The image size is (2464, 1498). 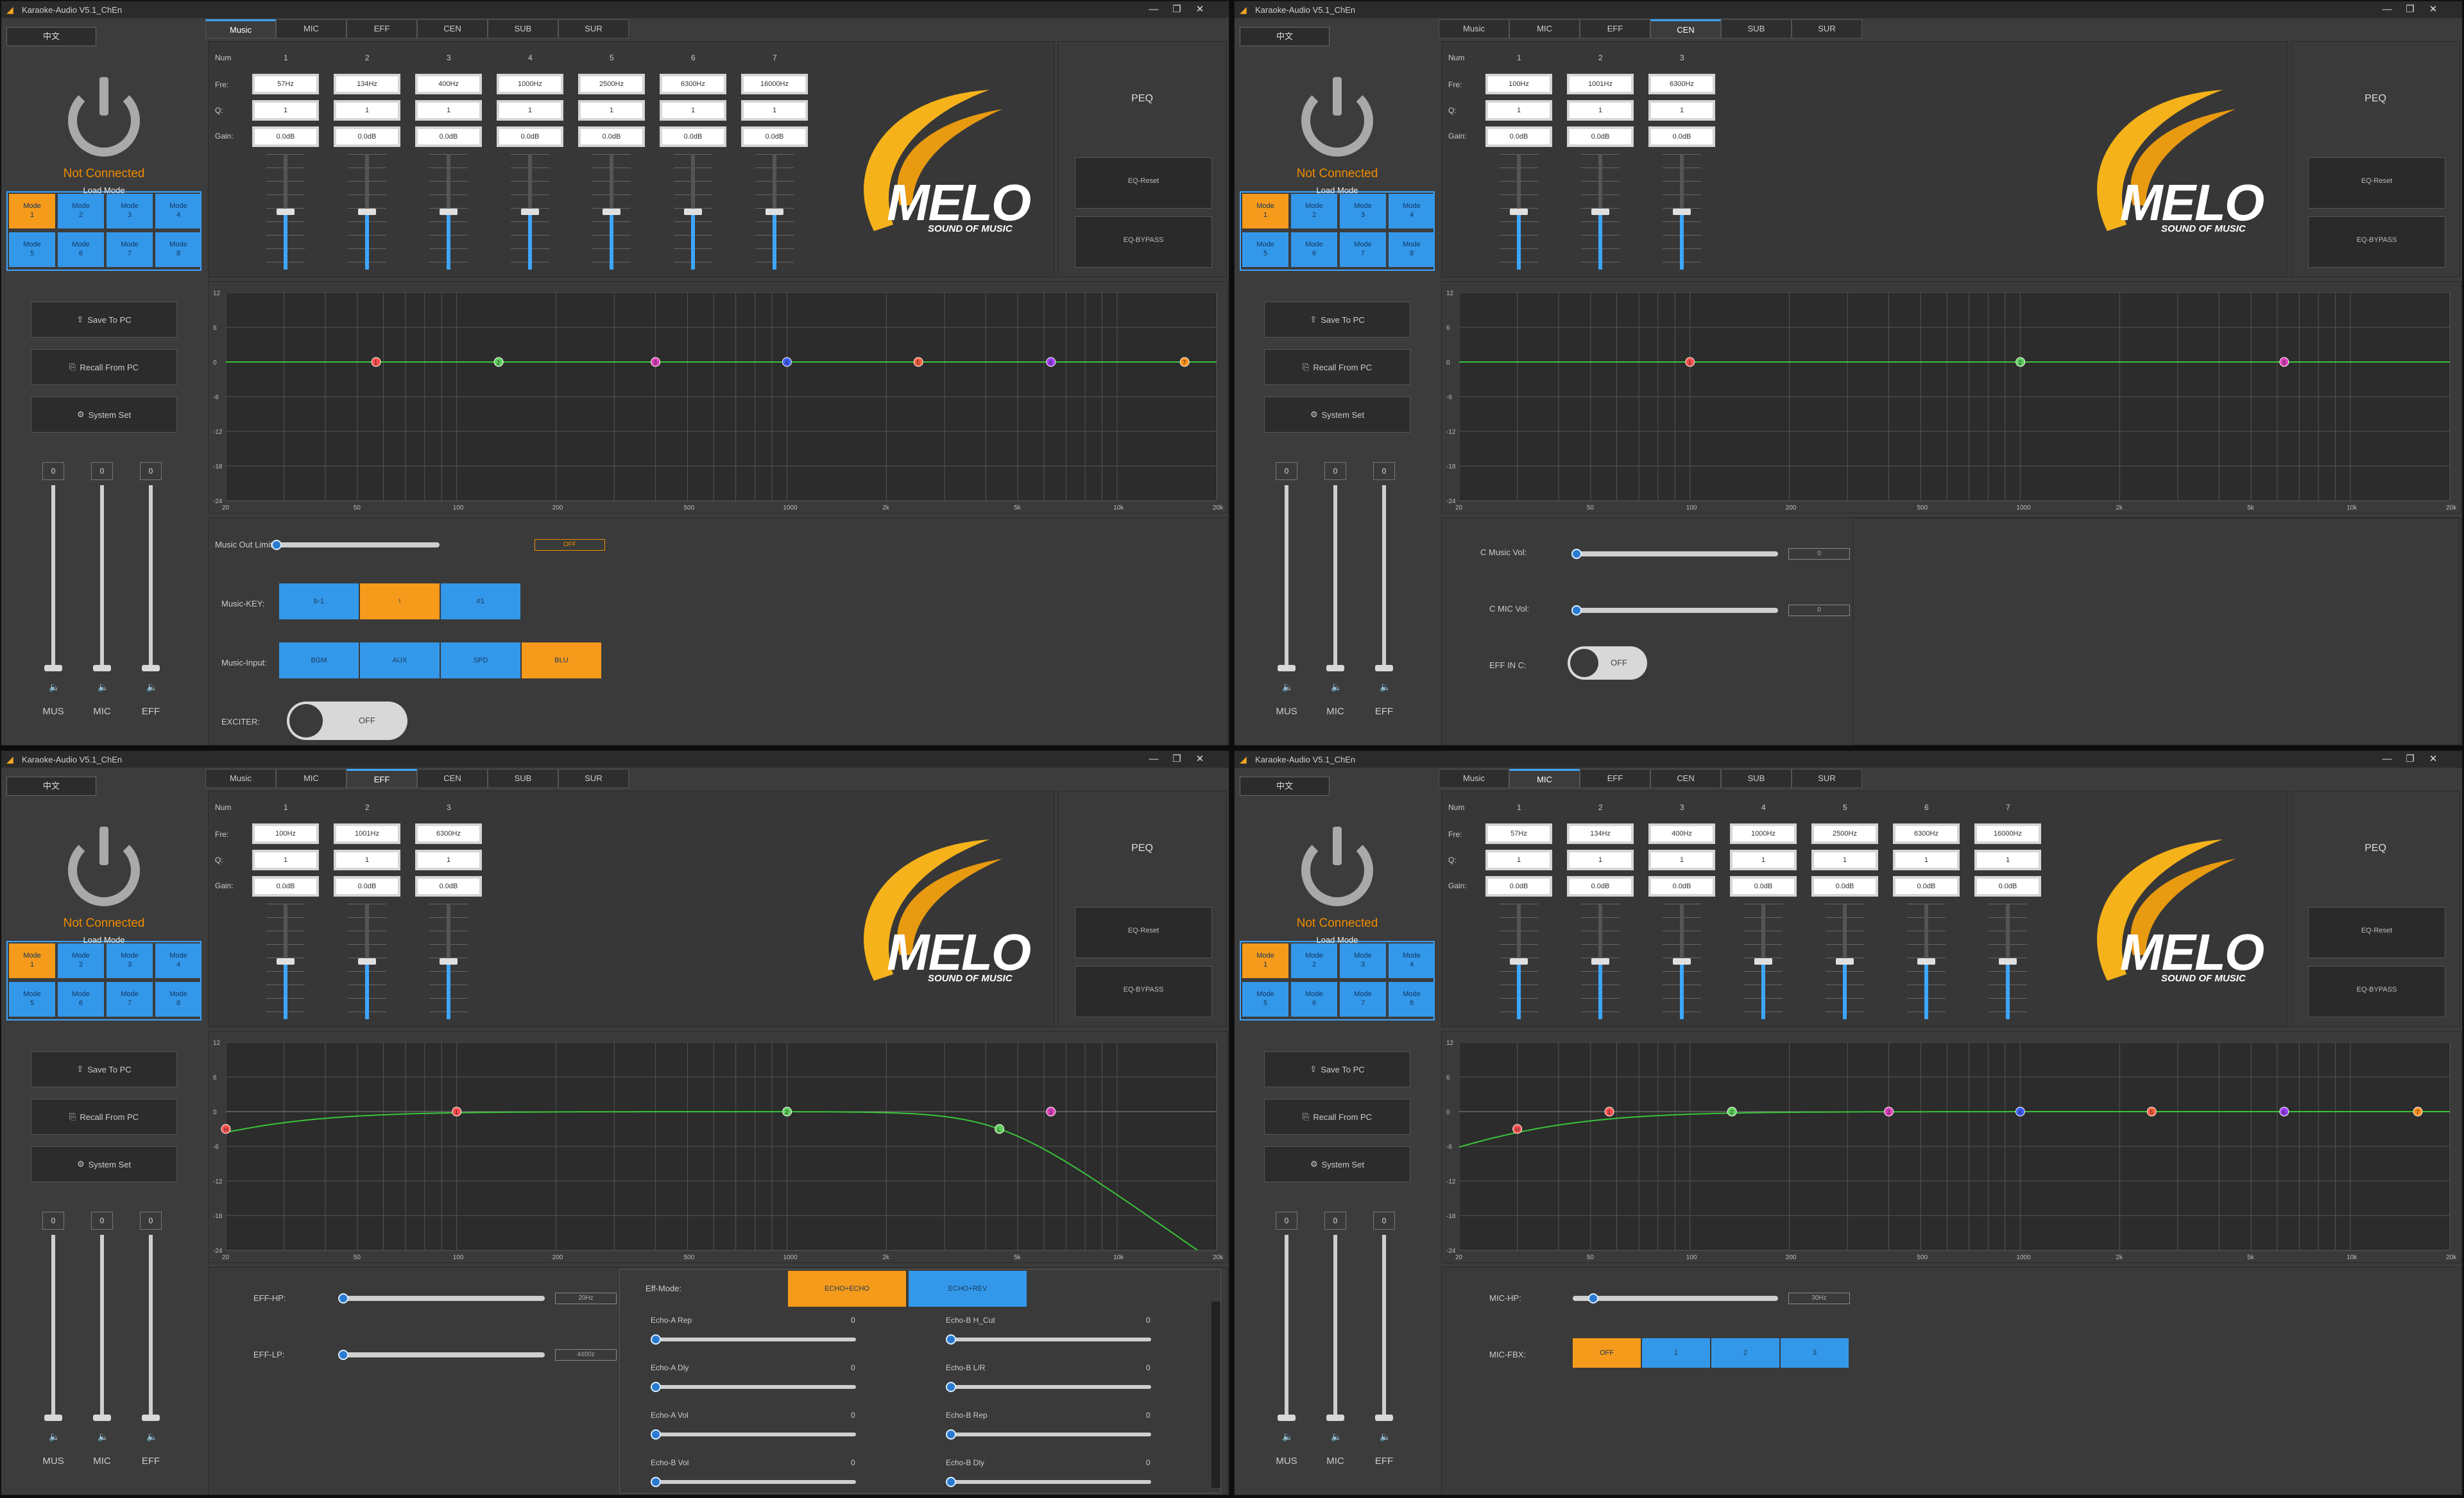 I want to click on mic-fbx-button-3: 3, so click(x=1815, y=1353).